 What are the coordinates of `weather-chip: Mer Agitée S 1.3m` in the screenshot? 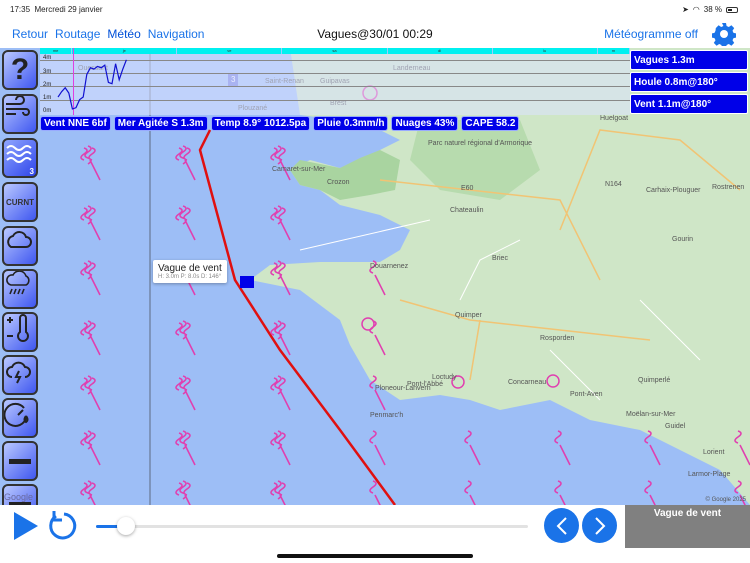 It's located at (160, 123).